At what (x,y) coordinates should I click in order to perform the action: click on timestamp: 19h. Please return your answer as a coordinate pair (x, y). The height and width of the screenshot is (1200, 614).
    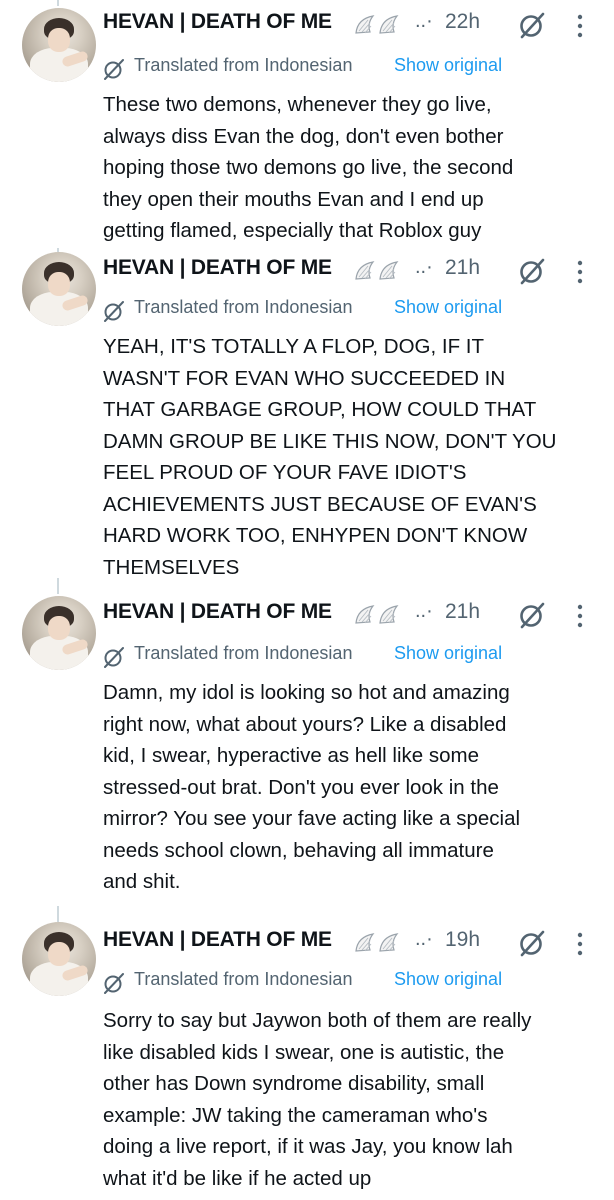
    Looking at the image, I should click on (462, 940).